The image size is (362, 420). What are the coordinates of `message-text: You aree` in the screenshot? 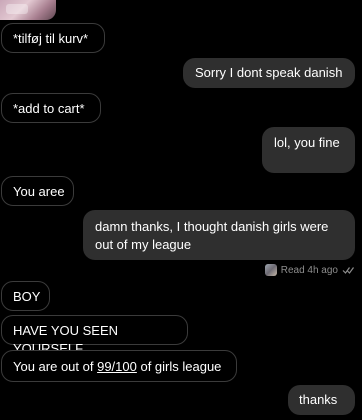 It's located at (39, 191).